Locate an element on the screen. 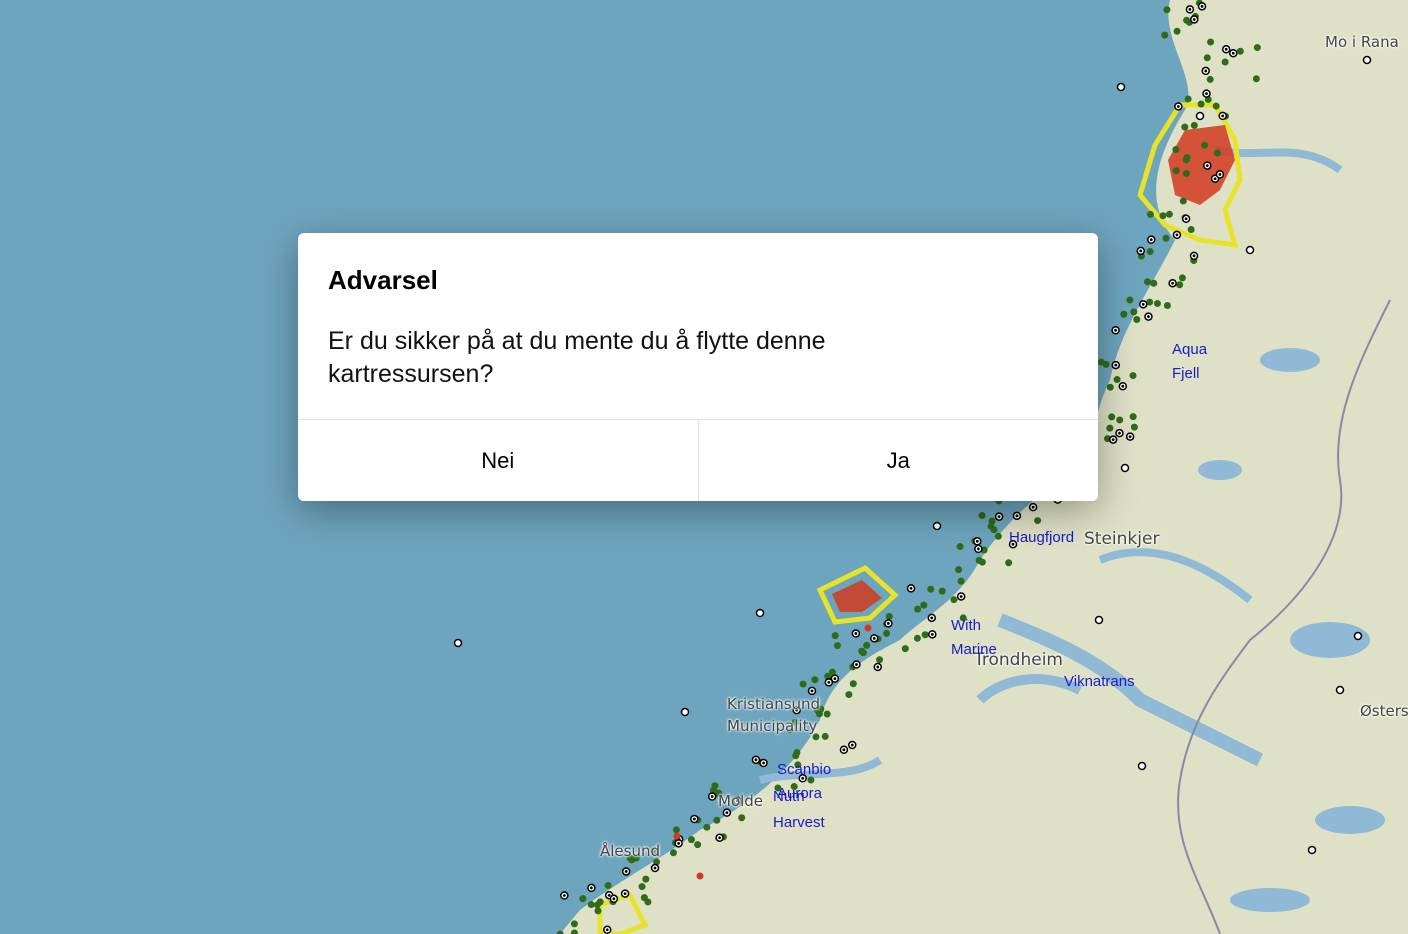 The width and height of the screenshot is (1408, 934). marker-label-viknatrans: Viknatrans is located at coordinates (1099, 682).